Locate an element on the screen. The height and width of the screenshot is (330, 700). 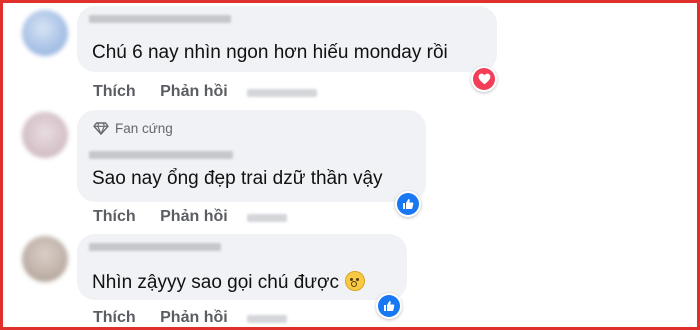
hushed-face-emoji-icon is located at coordinates (354, 281).